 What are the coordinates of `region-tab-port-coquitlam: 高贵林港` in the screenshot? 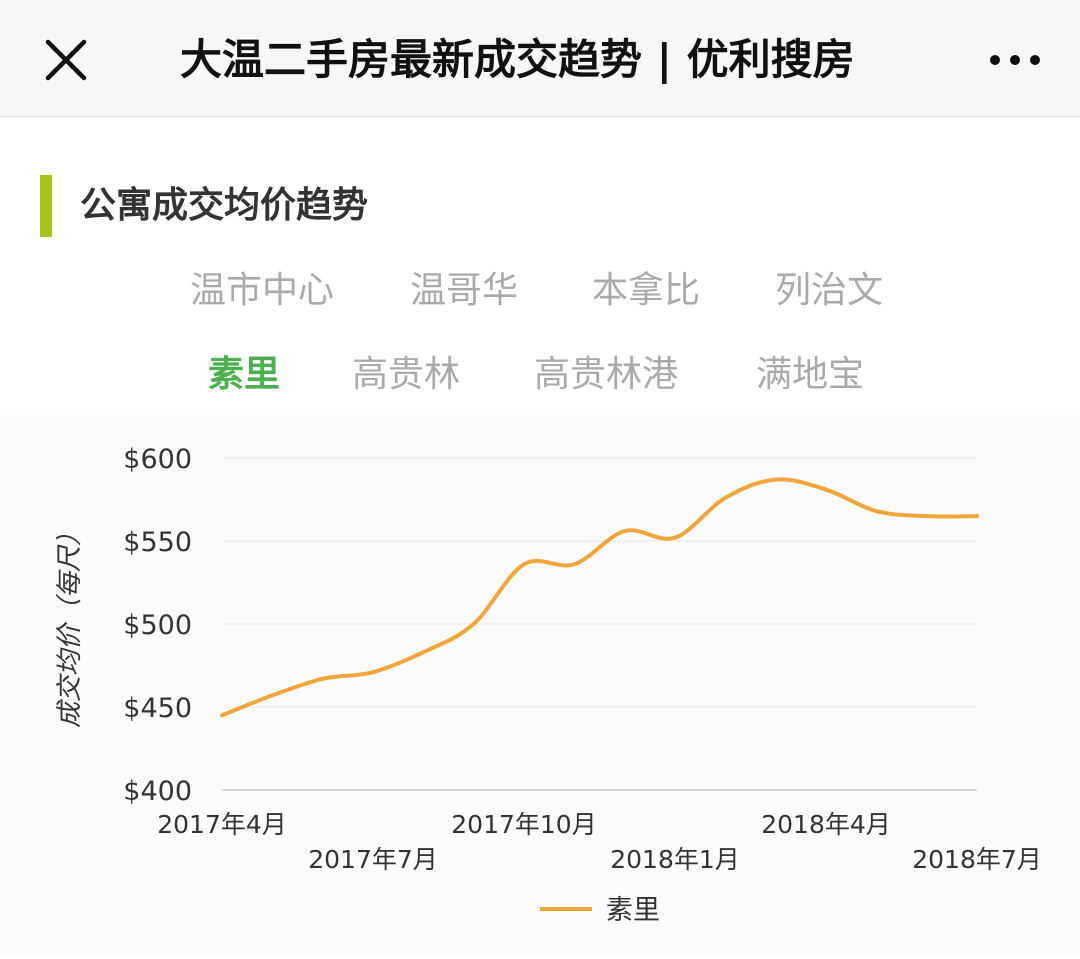 It's located at (606, 375).